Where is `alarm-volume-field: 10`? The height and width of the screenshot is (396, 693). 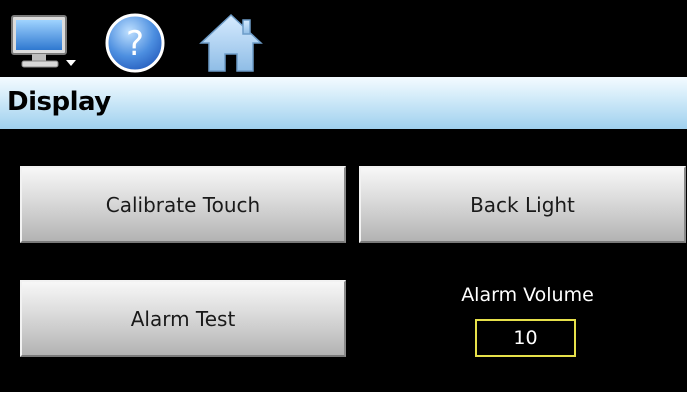 alarm-volume-field: 10 is located at coordinates (525, 338).